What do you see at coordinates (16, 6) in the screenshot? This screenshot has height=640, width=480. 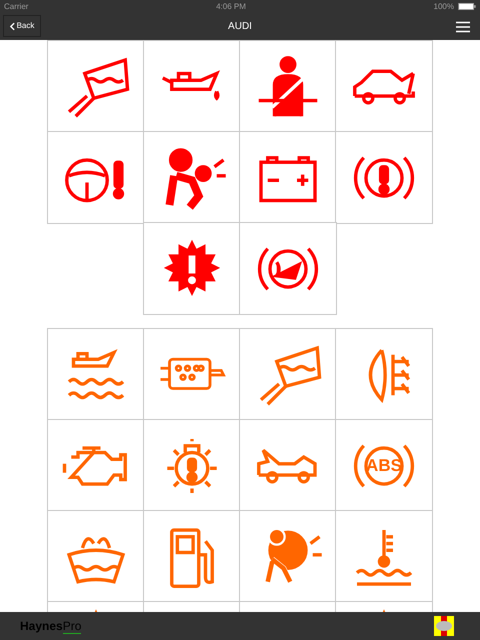 I see `carrier-text: Carrier` at bounding box center [16, 6].